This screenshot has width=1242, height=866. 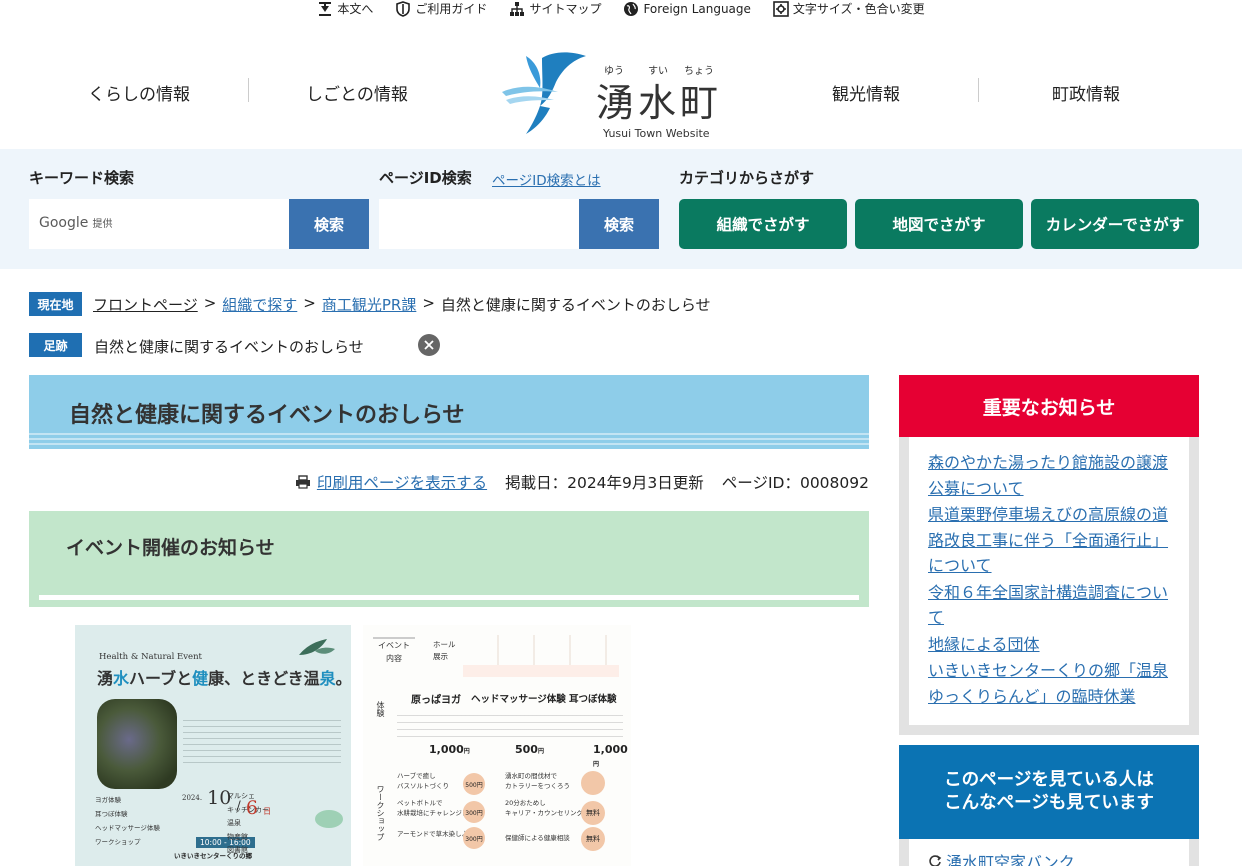 I want to click on poster2-event-tag: イベント 内容, so click(x=394, y=657).